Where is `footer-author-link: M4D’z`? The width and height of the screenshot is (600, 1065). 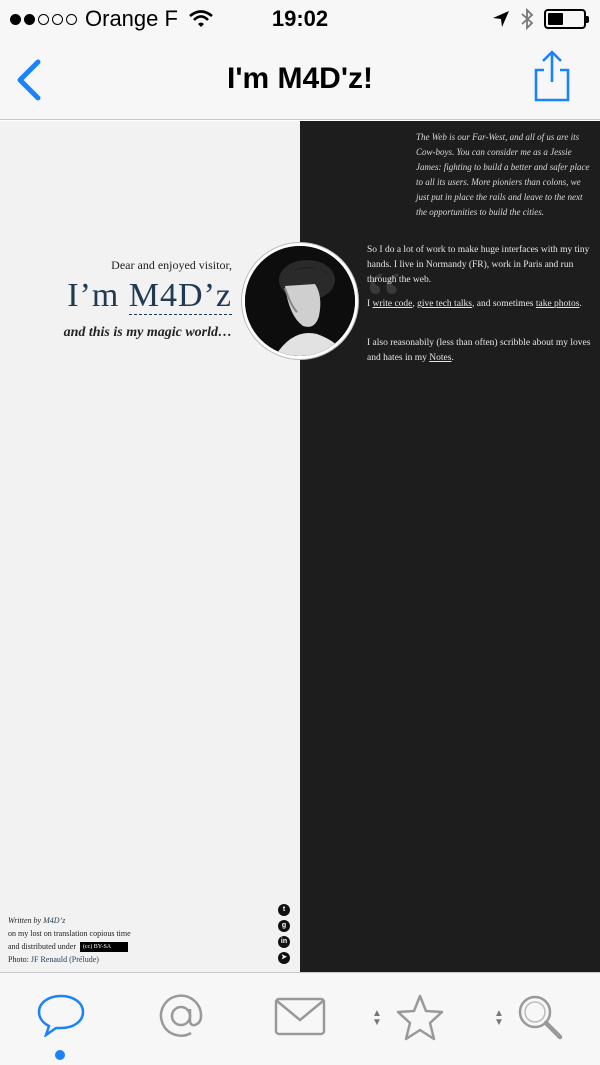
footer-author-link: M4D’z is located at coordinates (54, 920).